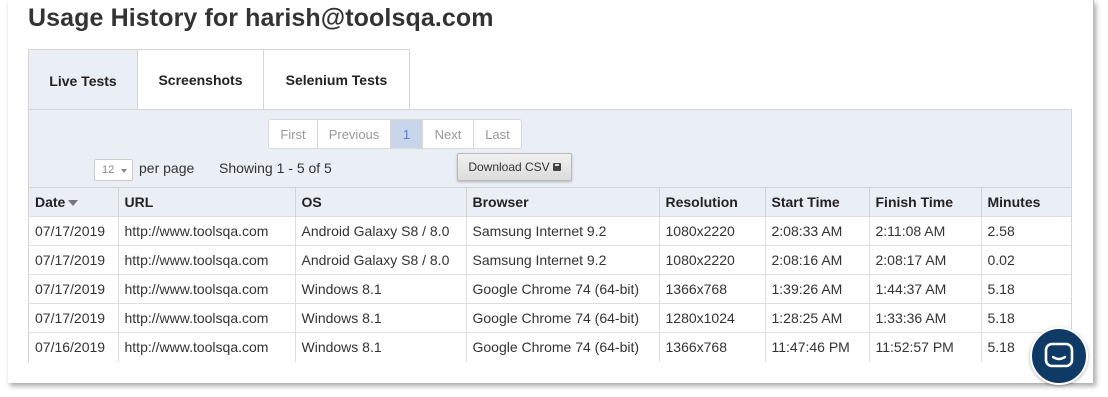  Describe the element at coordinates (448, 134) in the screenshot. I see `next-page-button: Next` at that location.